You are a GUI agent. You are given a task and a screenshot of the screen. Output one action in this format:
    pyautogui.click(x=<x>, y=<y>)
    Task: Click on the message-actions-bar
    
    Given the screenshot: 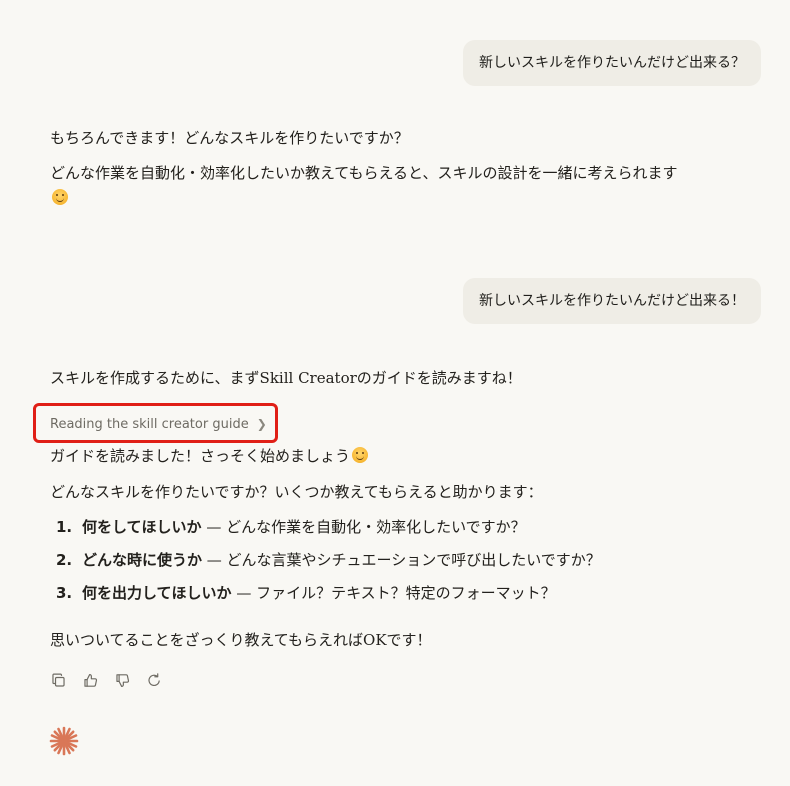 What is the action you would take?
    pyautogui.click(x=106, y=680)
    